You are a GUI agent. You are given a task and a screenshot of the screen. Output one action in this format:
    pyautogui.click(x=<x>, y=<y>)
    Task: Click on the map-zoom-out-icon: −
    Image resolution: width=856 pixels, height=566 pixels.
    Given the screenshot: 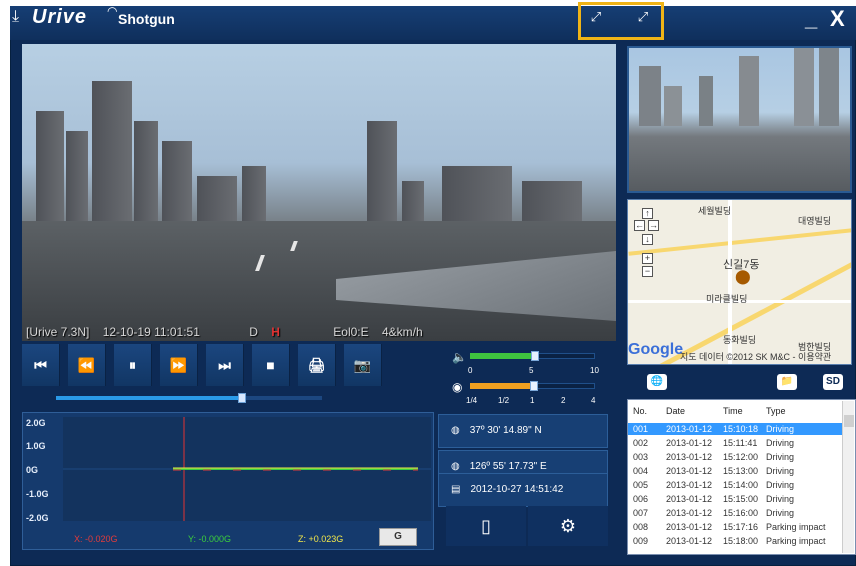 What is the action you would take?
    pyautogui.click(x=647, y=271)
    